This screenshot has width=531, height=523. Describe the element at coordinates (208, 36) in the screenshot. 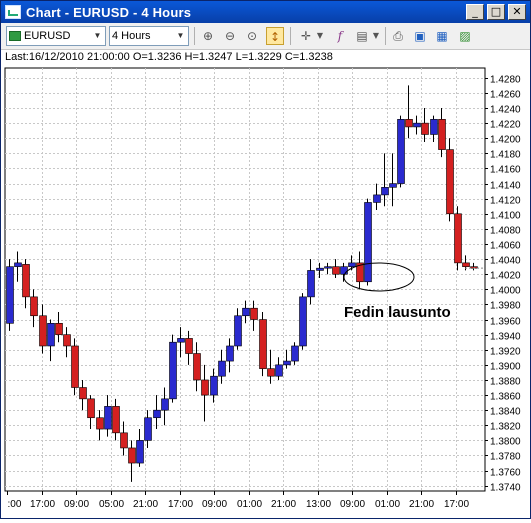

I see `zoom-in-icon: ⊕` at that location.